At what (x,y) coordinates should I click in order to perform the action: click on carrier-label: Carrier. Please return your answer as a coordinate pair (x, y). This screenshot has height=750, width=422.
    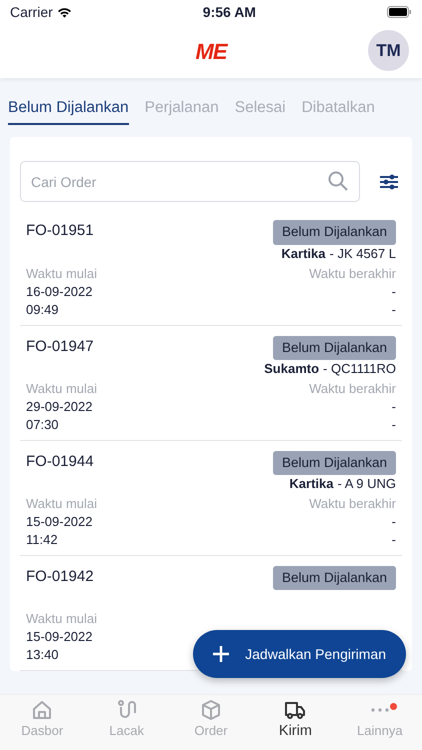
    Looking at the image, I should click on (31, 12).